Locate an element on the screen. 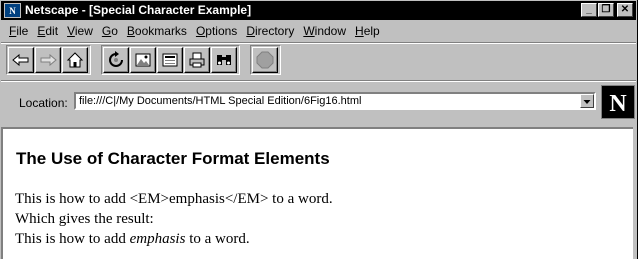 The width and height of the screenshot is (638, 259). home-button is located at coordinates (75, 60).